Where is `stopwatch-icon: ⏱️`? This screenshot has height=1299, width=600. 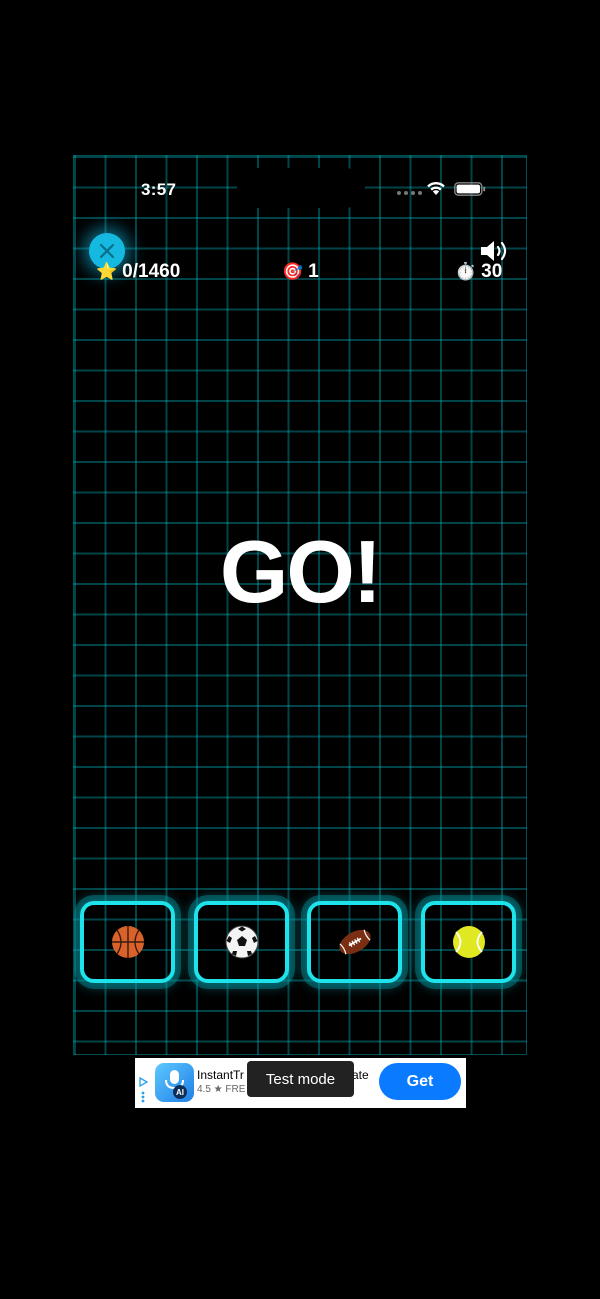
stopwatch-icon: ⏱️ is located at coordinates (466, 271).